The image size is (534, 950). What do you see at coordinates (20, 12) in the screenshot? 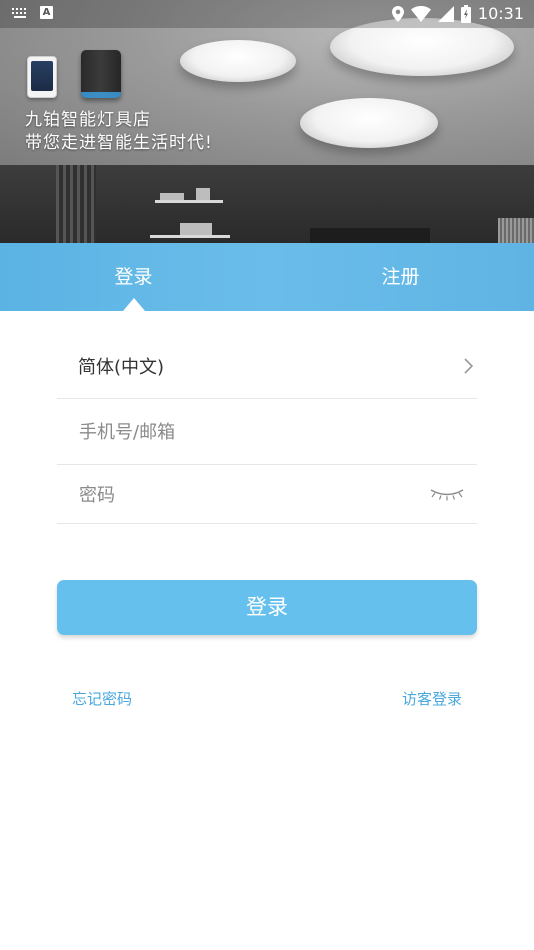
I see `keyboard-icon` at bounding box center [20, 12].